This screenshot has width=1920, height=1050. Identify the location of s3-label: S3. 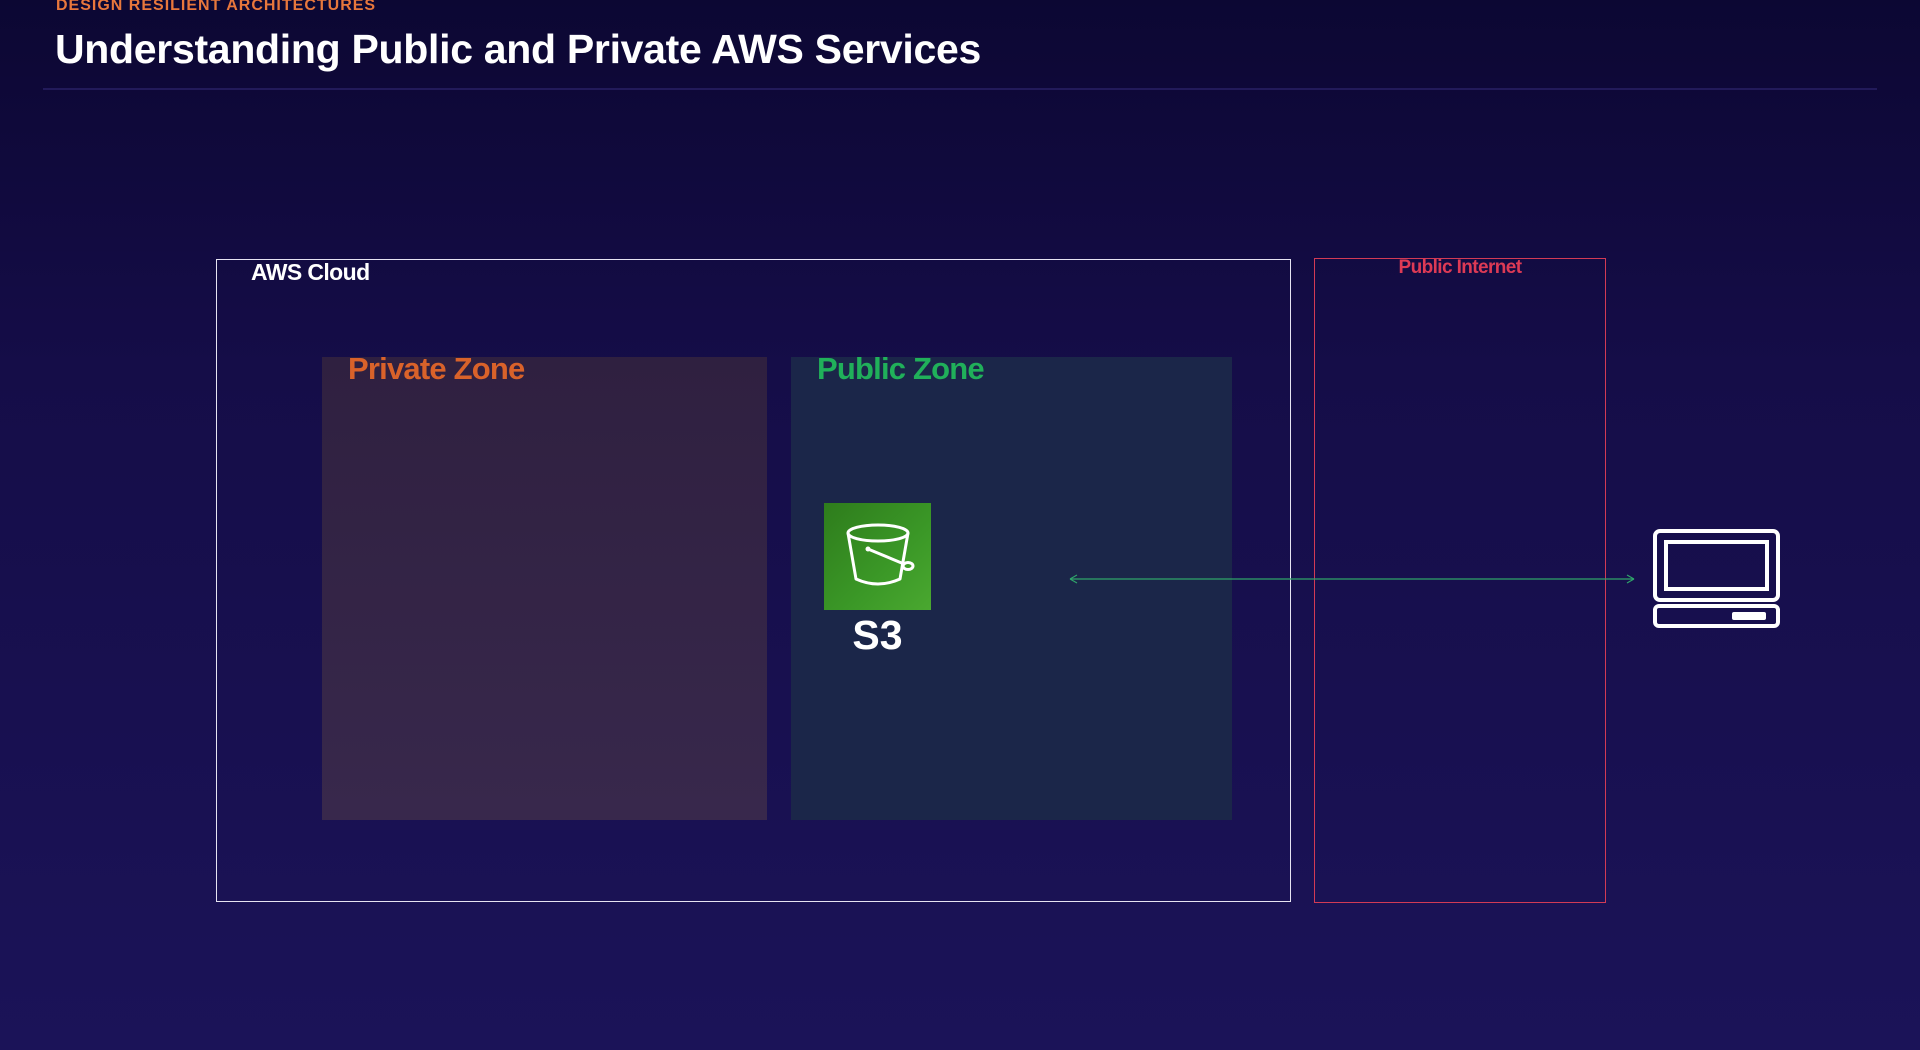
(877, 635).